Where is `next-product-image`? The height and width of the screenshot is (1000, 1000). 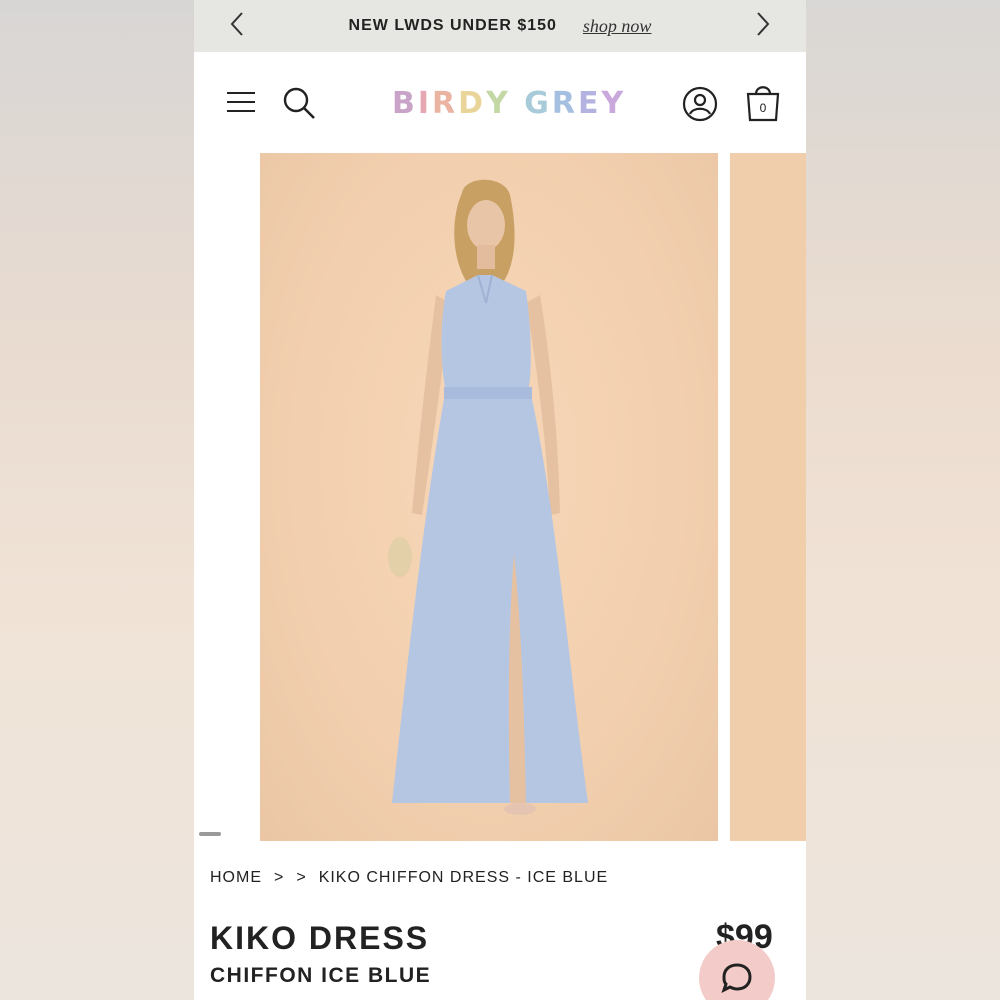
next-product-image is located at coordinates (768, 497).